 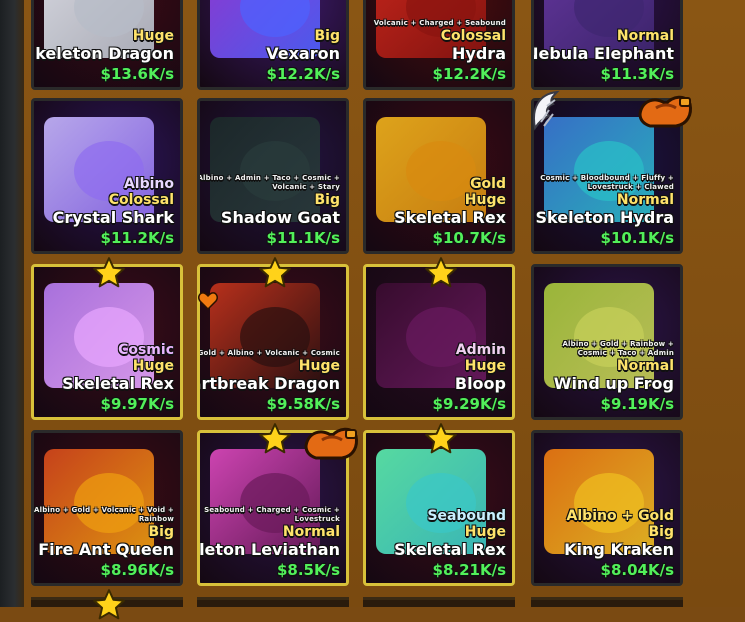 What do you see at coordinates (466, 516) in the screenshot?
I see `variant-label: Seabound` at bounding box center [466, 516].